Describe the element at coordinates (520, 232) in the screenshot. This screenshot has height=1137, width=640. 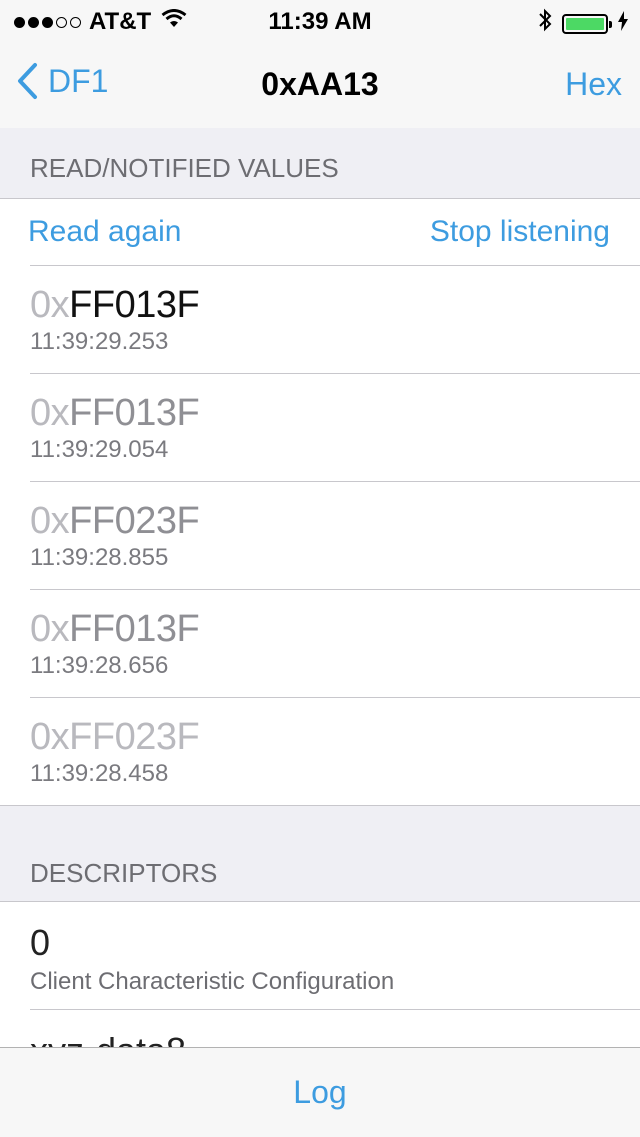
I see `stop-listening-button: Stop listening` at that location.